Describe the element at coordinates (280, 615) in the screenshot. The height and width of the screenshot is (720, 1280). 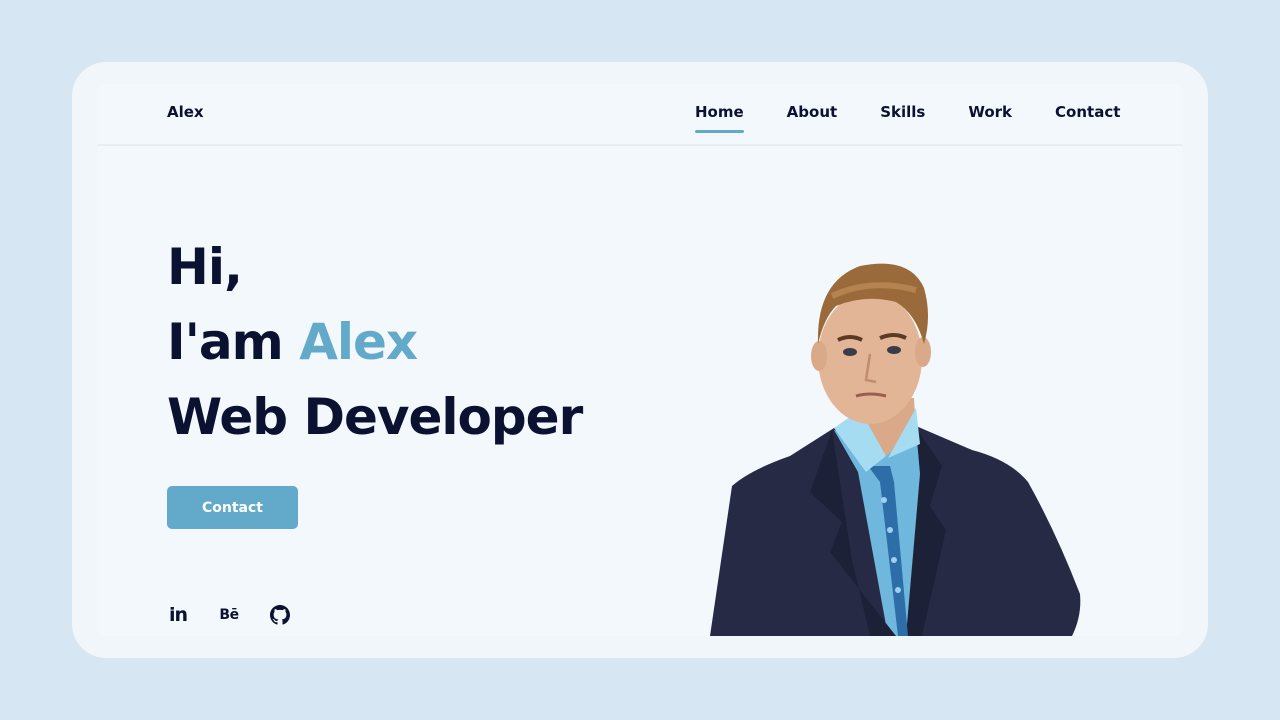
I see `github-icon` at that location.